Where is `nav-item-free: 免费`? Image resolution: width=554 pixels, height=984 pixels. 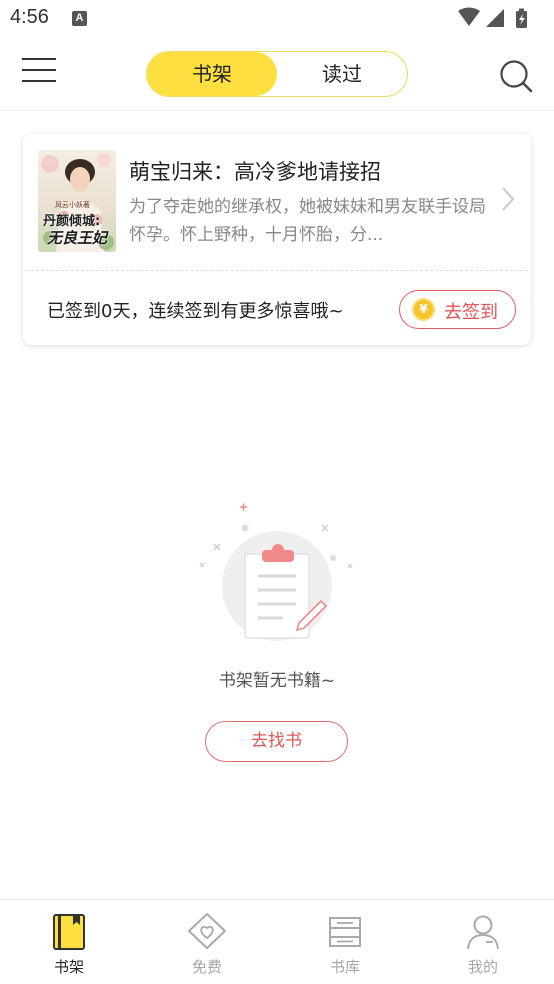 nav-item-free: 免费 is located at coordinates (207, 942).